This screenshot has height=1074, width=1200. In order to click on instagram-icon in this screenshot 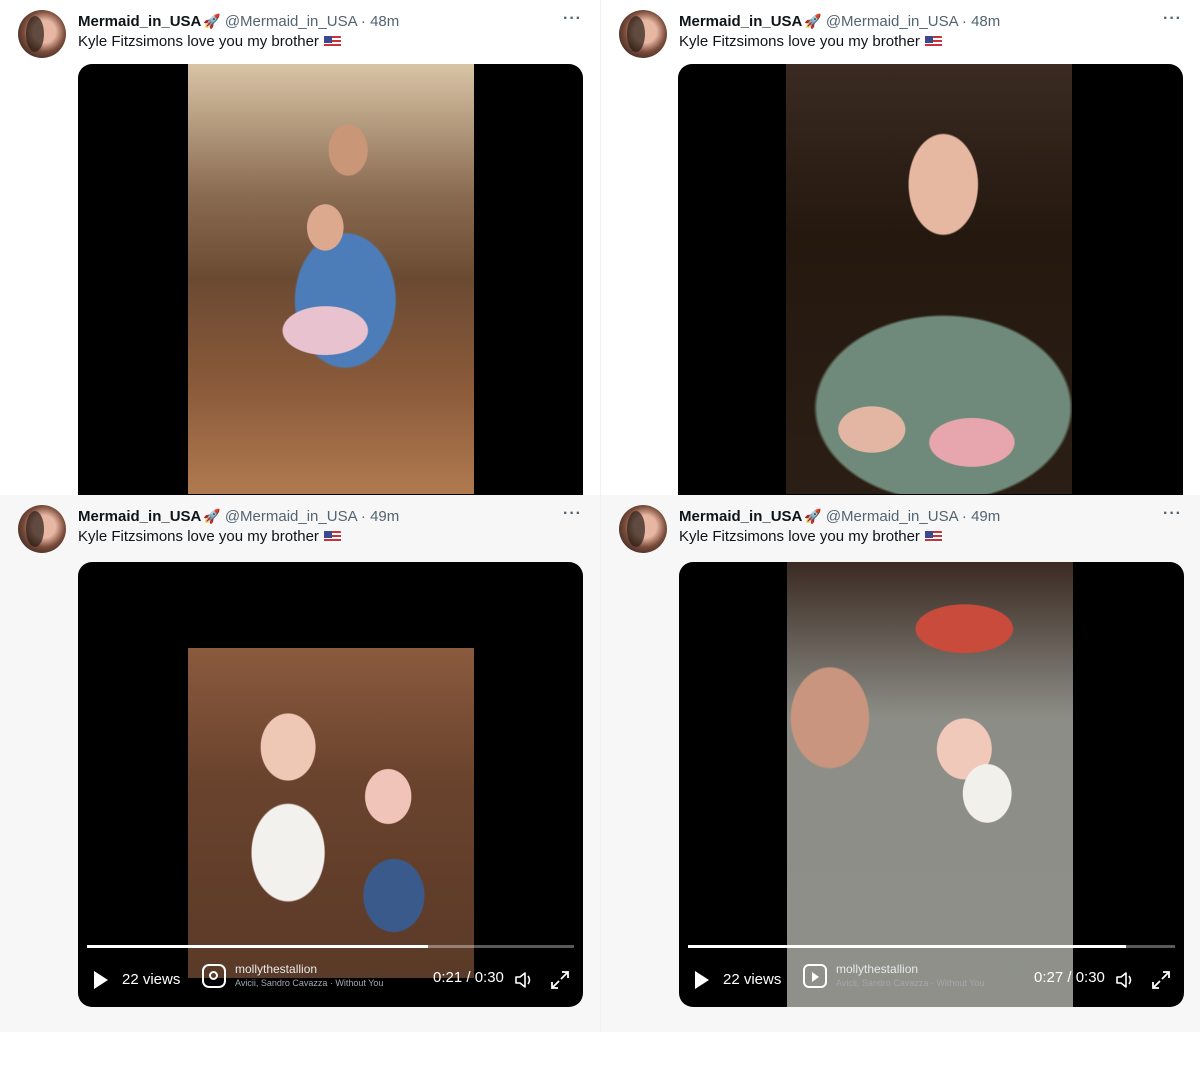, I will do `click(214, 976)`.